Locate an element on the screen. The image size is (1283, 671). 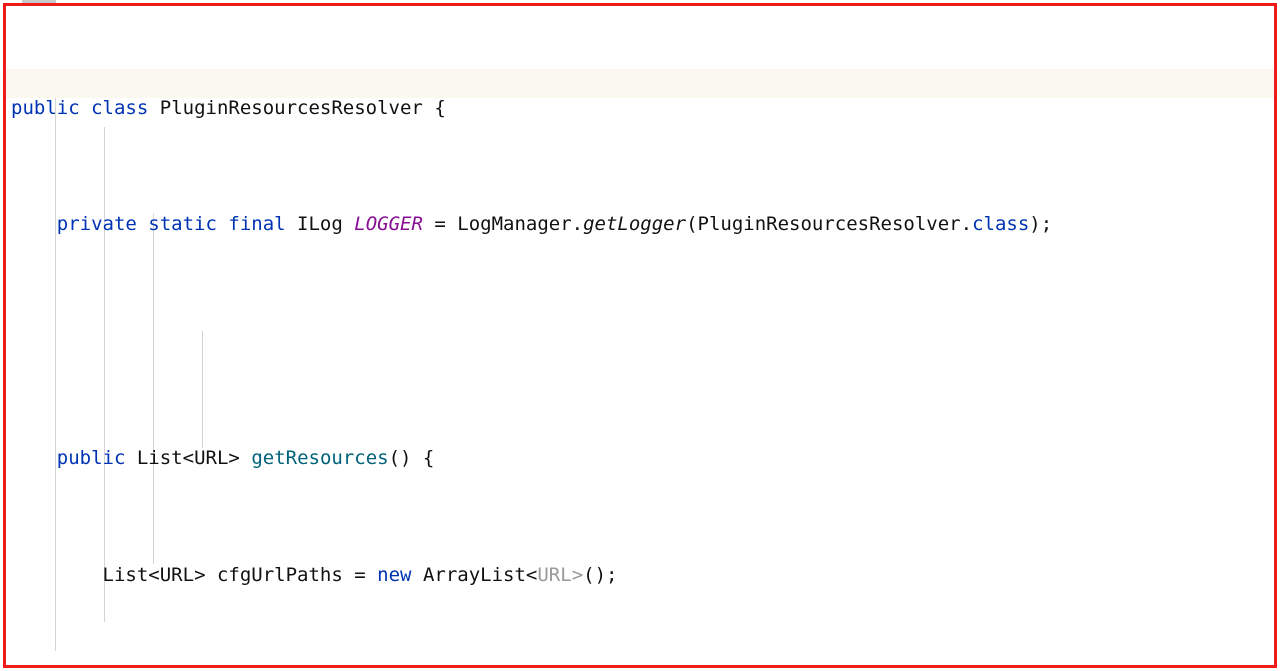
token-equals: = is located at coordinates (440, 224).